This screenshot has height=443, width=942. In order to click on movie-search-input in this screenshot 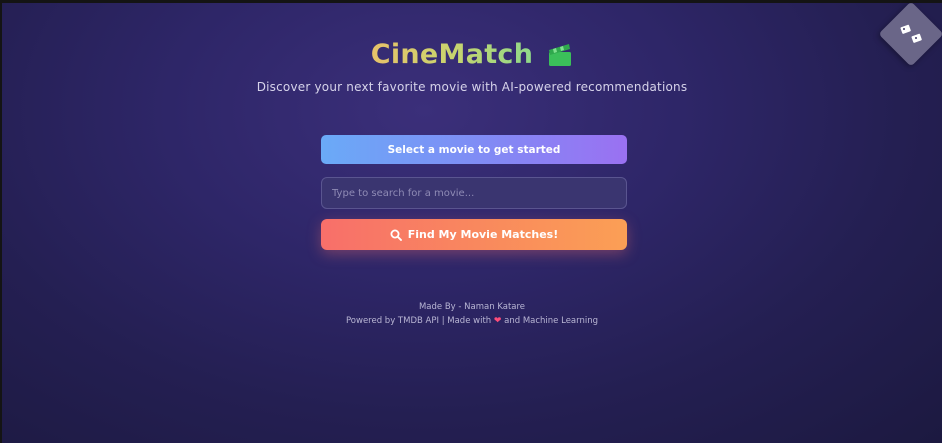, I will do `click(474, 193)`.